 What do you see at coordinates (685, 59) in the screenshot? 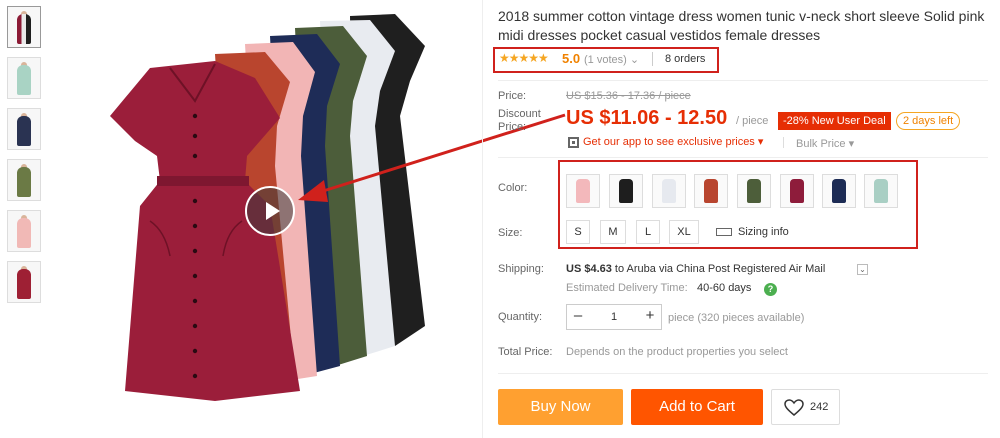
I see `orders-count: 8 orders` at bounding box center [685, 59].